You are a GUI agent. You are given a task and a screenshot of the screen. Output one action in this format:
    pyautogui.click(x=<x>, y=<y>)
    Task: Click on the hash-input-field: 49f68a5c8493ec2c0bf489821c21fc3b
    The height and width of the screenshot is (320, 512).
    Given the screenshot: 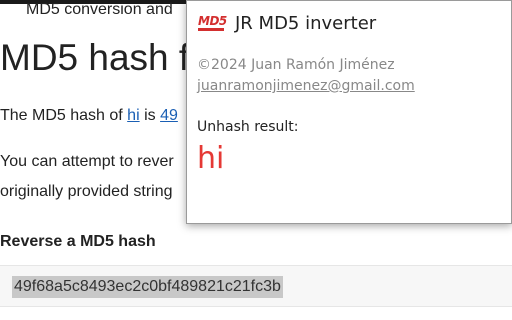 What is the action you would take?
    pyautogui.click(x=256, y=286)
    